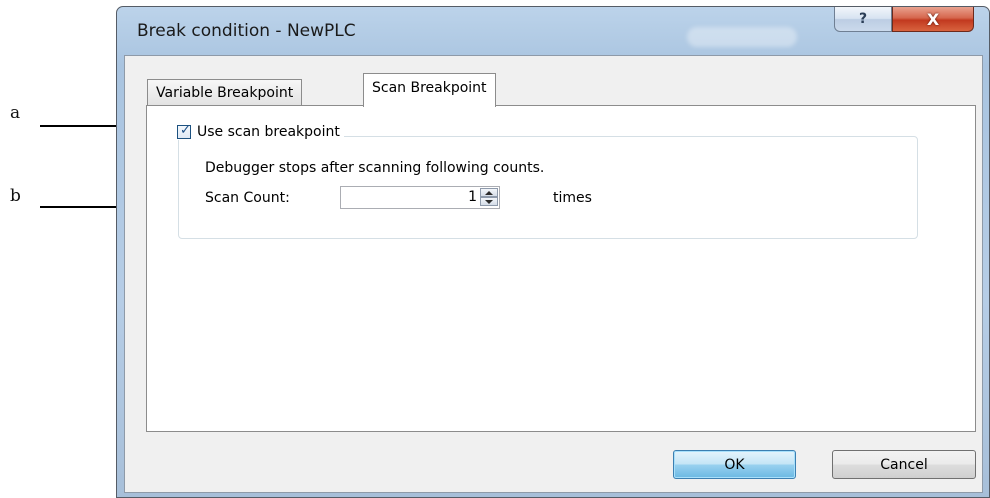 The width and height of the screenshot is (990, 498). Describe the element at coordinates (246, 31) in the screenshot. I see `window-title: Break condition - NewPLC` at that location.